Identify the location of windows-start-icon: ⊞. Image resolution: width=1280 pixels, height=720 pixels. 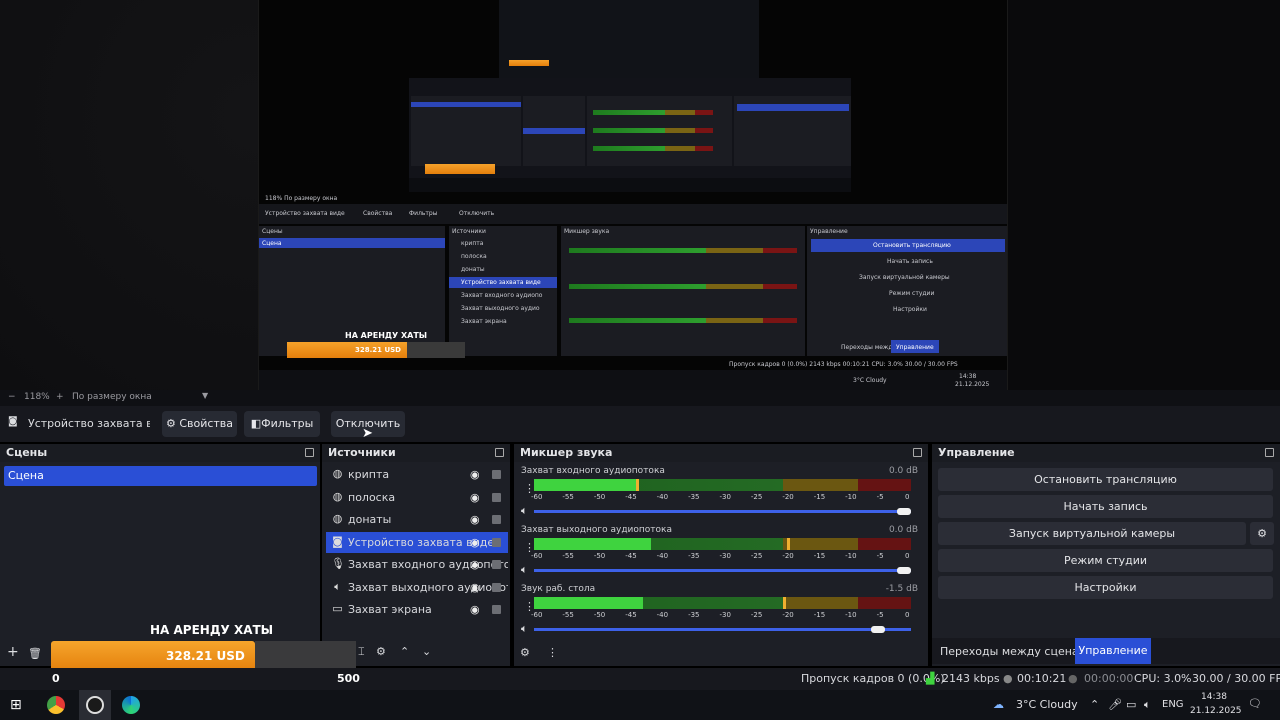
(16, 705).